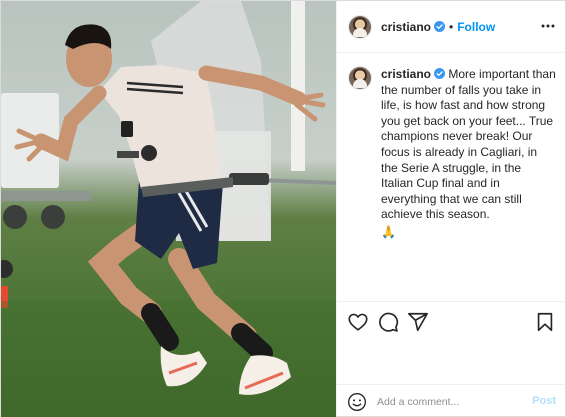  Describe the element at coordinates (544, 401) in the screenshot. I see `post-comment-button: Post` at that location.